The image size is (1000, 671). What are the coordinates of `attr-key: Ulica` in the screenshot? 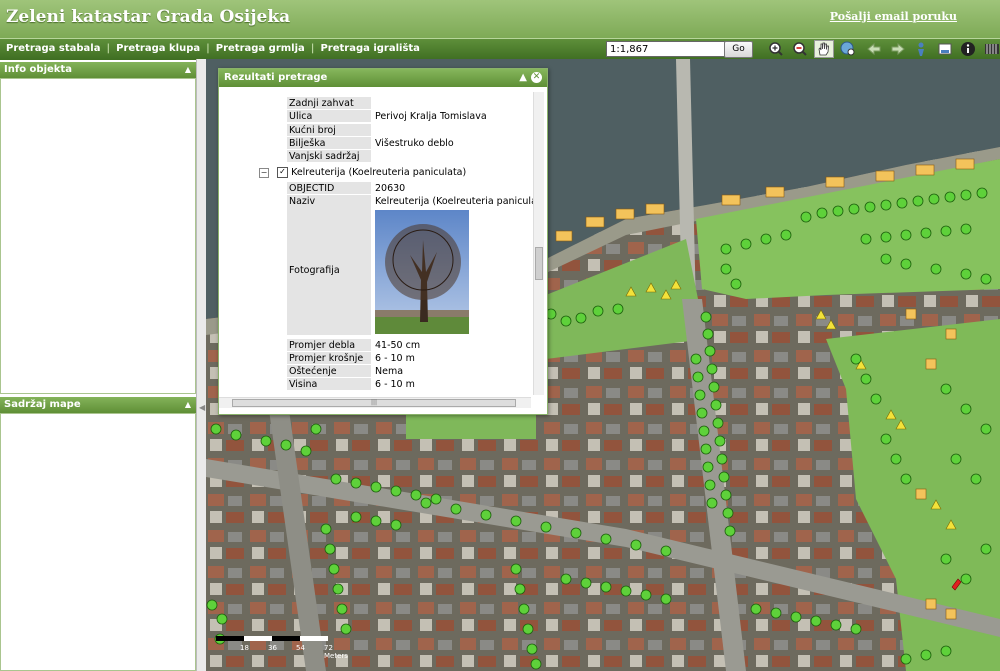 It's located at (329, 116).